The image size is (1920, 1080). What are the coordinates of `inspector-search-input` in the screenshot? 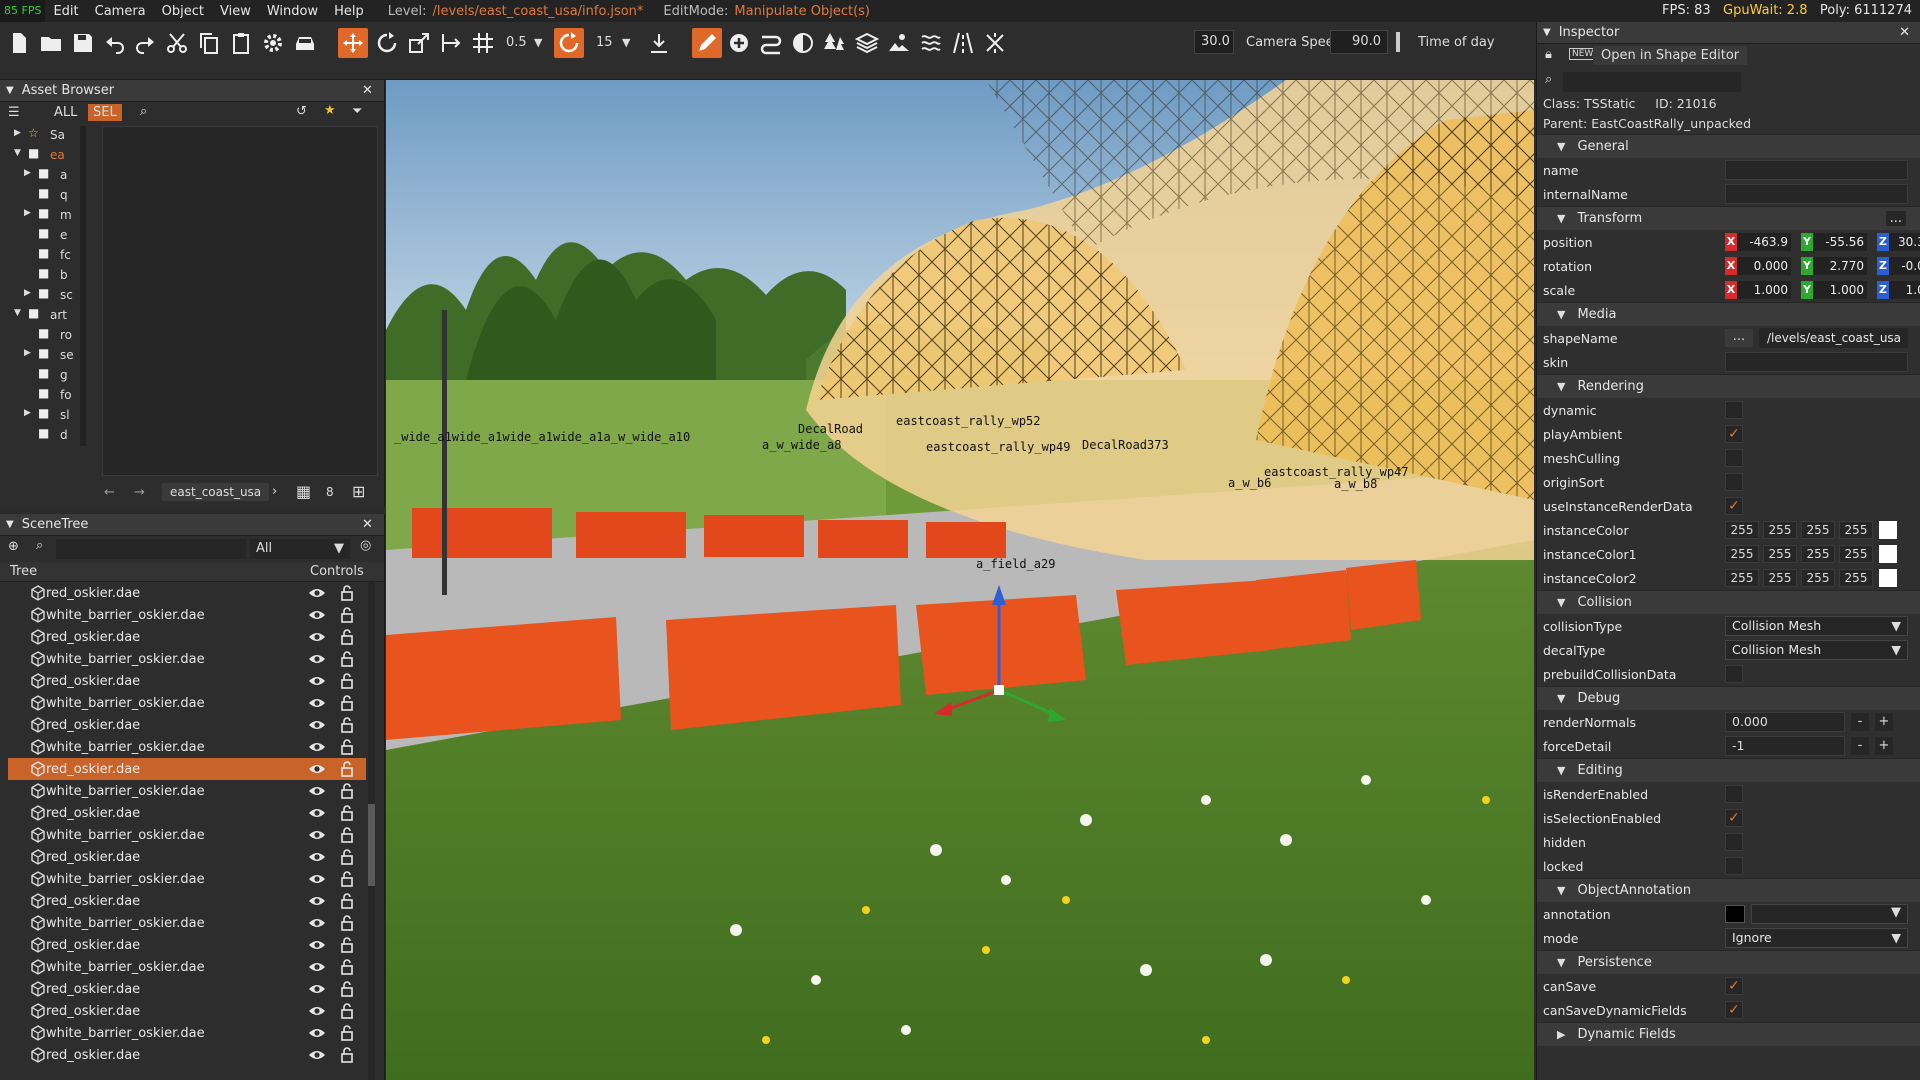 It's located at (1652, 82).